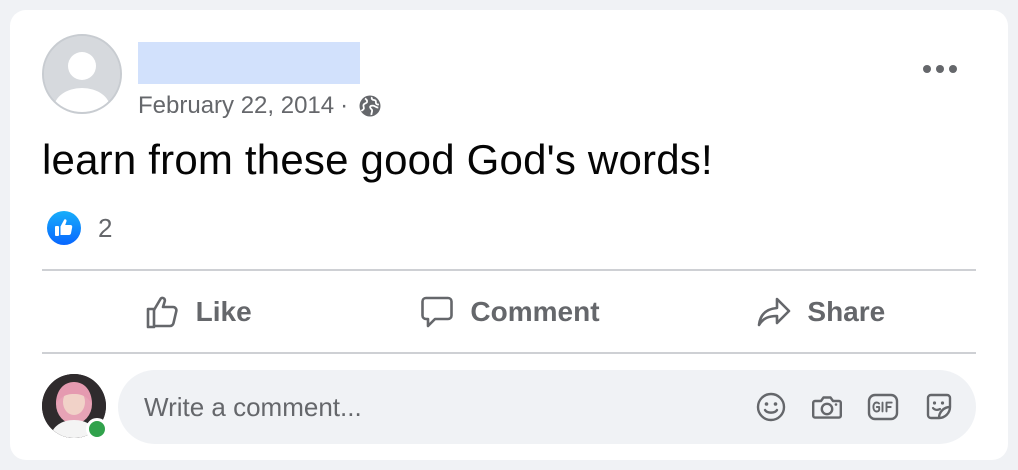 The width and height of the screenshot is (1018, 470). I want to click on current-user-avatar, so click(75, 407).